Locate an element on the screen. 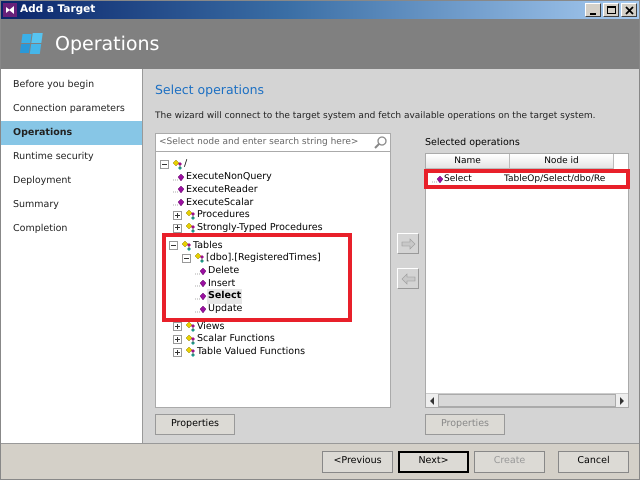 This screenshot has height=480, width=640. tree-node: ExecuteScalar is located at coordinates (219, 203).